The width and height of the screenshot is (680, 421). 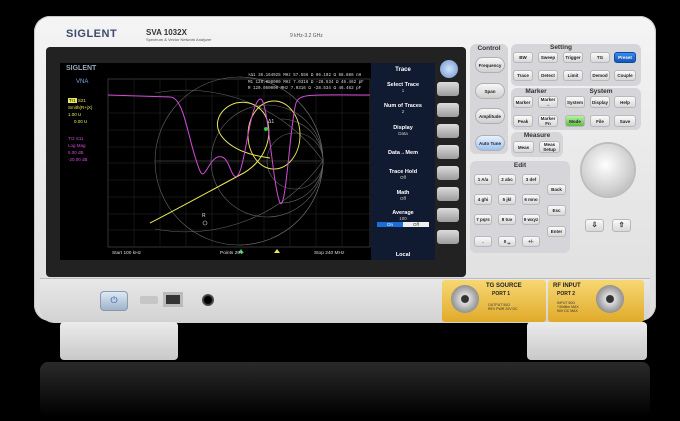 I want to click on frequency-button: Frequency, so click(x=490, y=65).